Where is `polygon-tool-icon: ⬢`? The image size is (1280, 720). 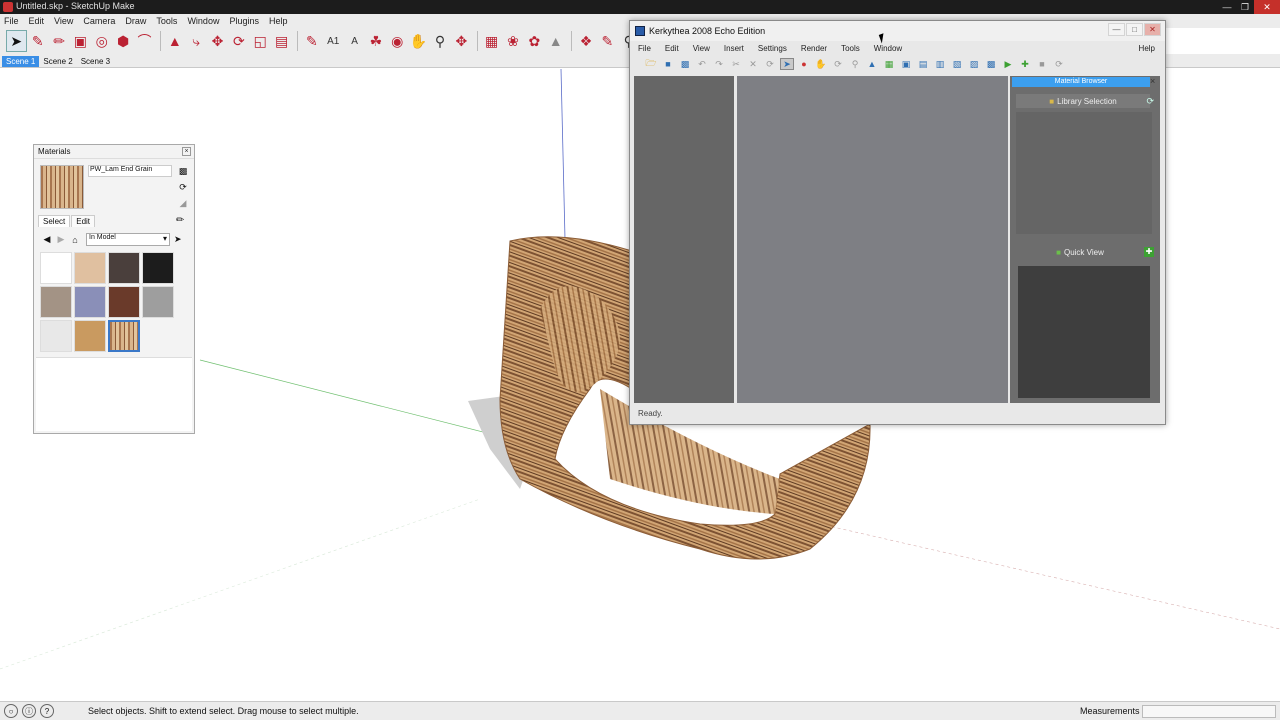 polygon-tool-icon: ⬢ is located at coordinates (123, 41).